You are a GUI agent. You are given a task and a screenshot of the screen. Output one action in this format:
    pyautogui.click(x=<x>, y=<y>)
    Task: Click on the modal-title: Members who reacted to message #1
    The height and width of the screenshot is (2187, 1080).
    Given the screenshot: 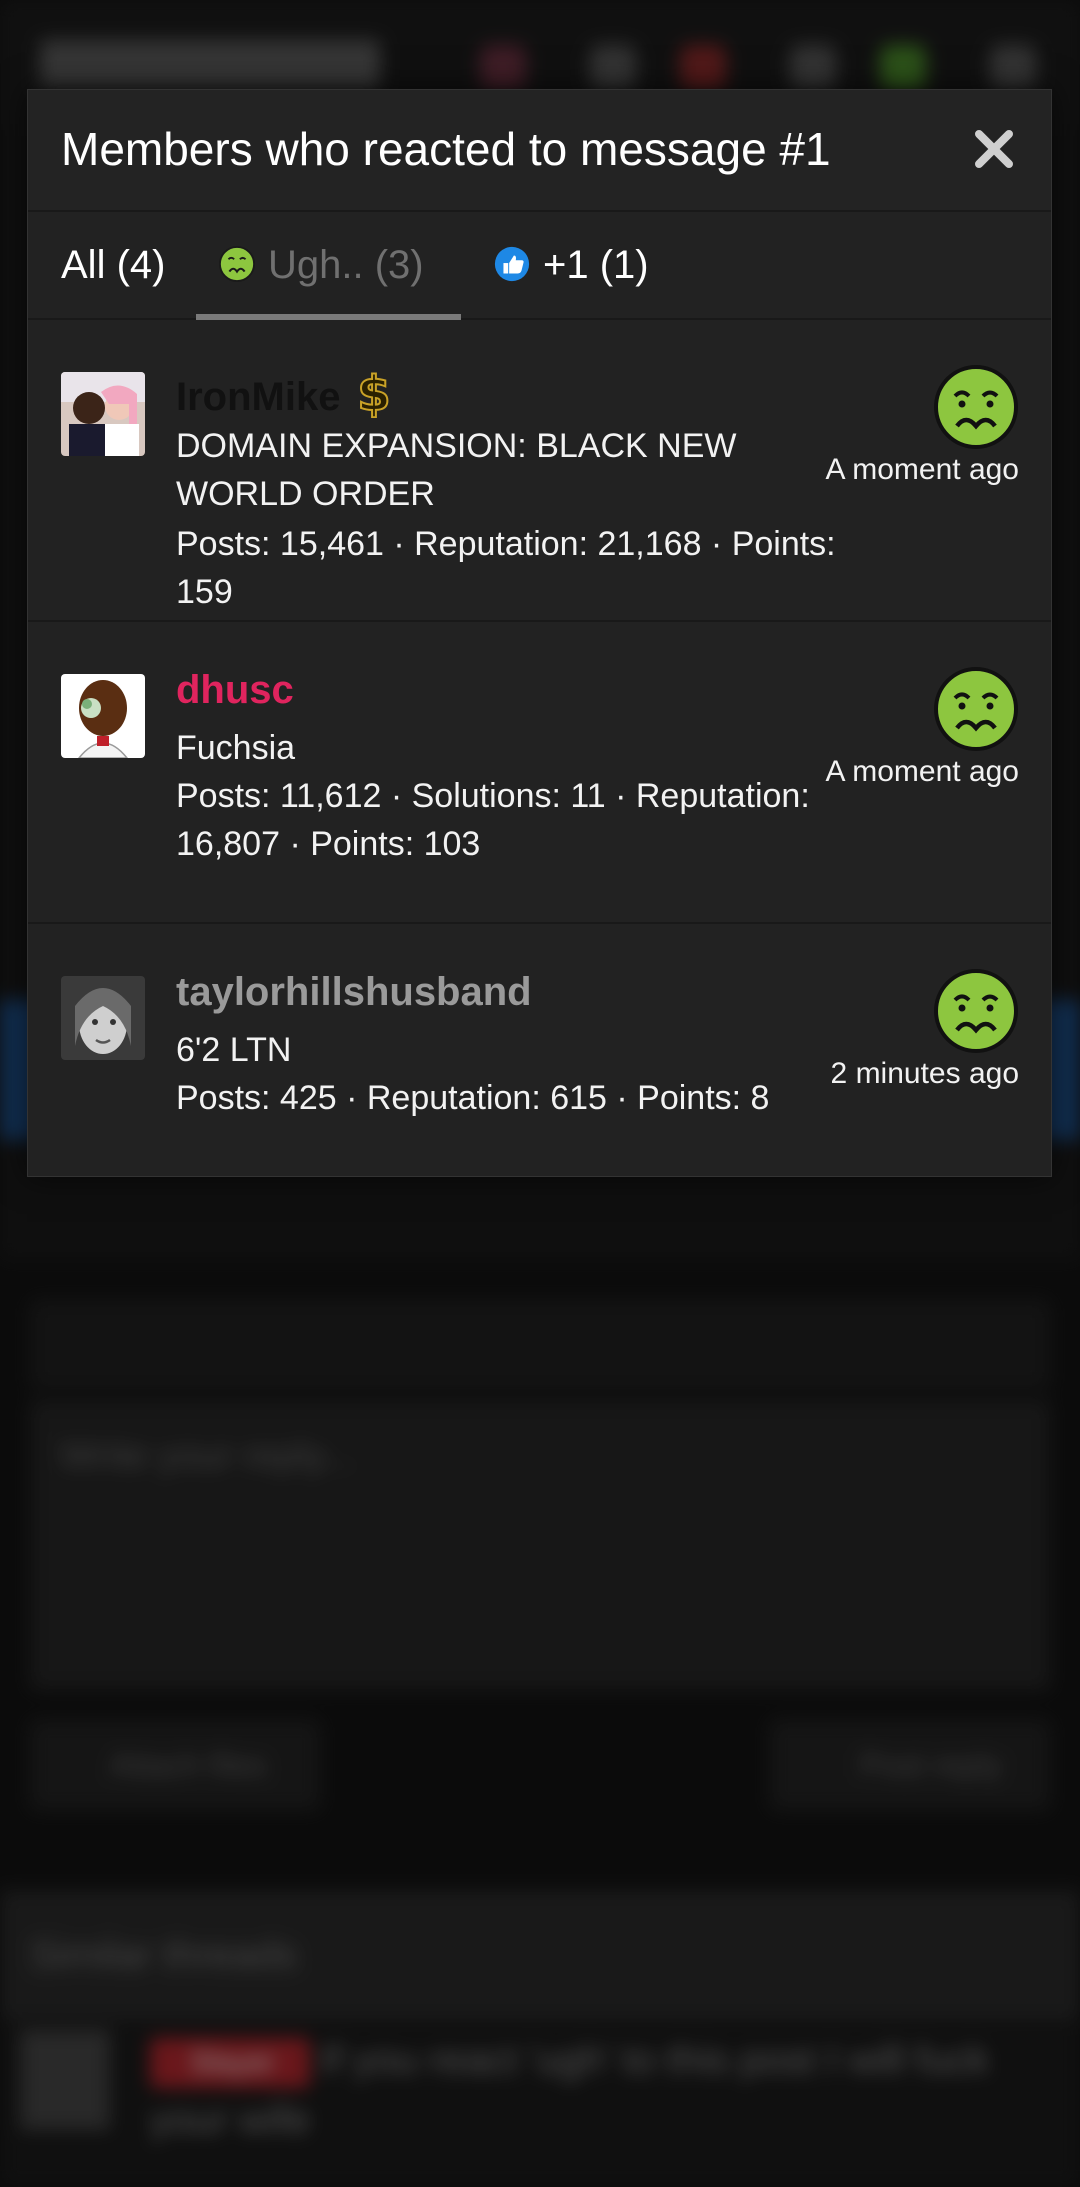 What is the action you would take?
    pyautogui.click(x=446, y=149)
    